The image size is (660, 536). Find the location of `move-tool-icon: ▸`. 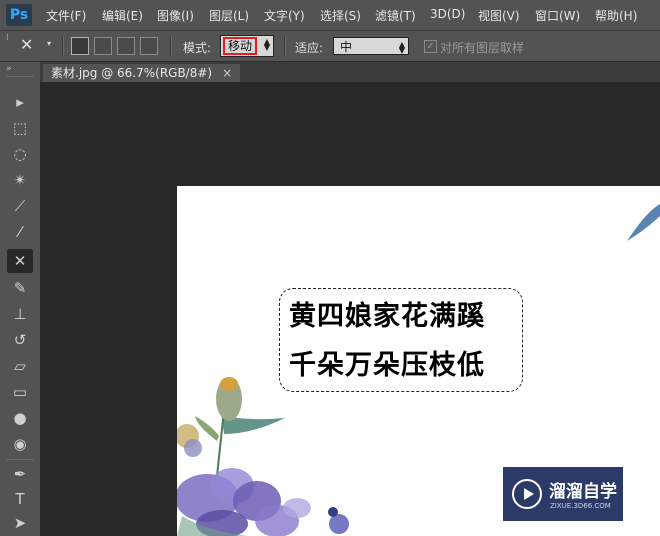

move-tool-icon: ▸ is located at coordinates (20, 102).